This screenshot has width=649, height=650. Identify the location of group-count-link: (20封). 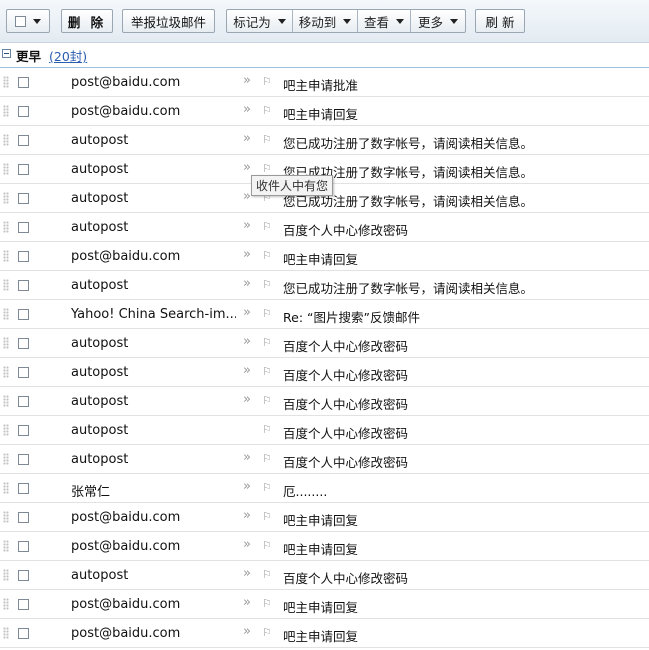
(68, 55).